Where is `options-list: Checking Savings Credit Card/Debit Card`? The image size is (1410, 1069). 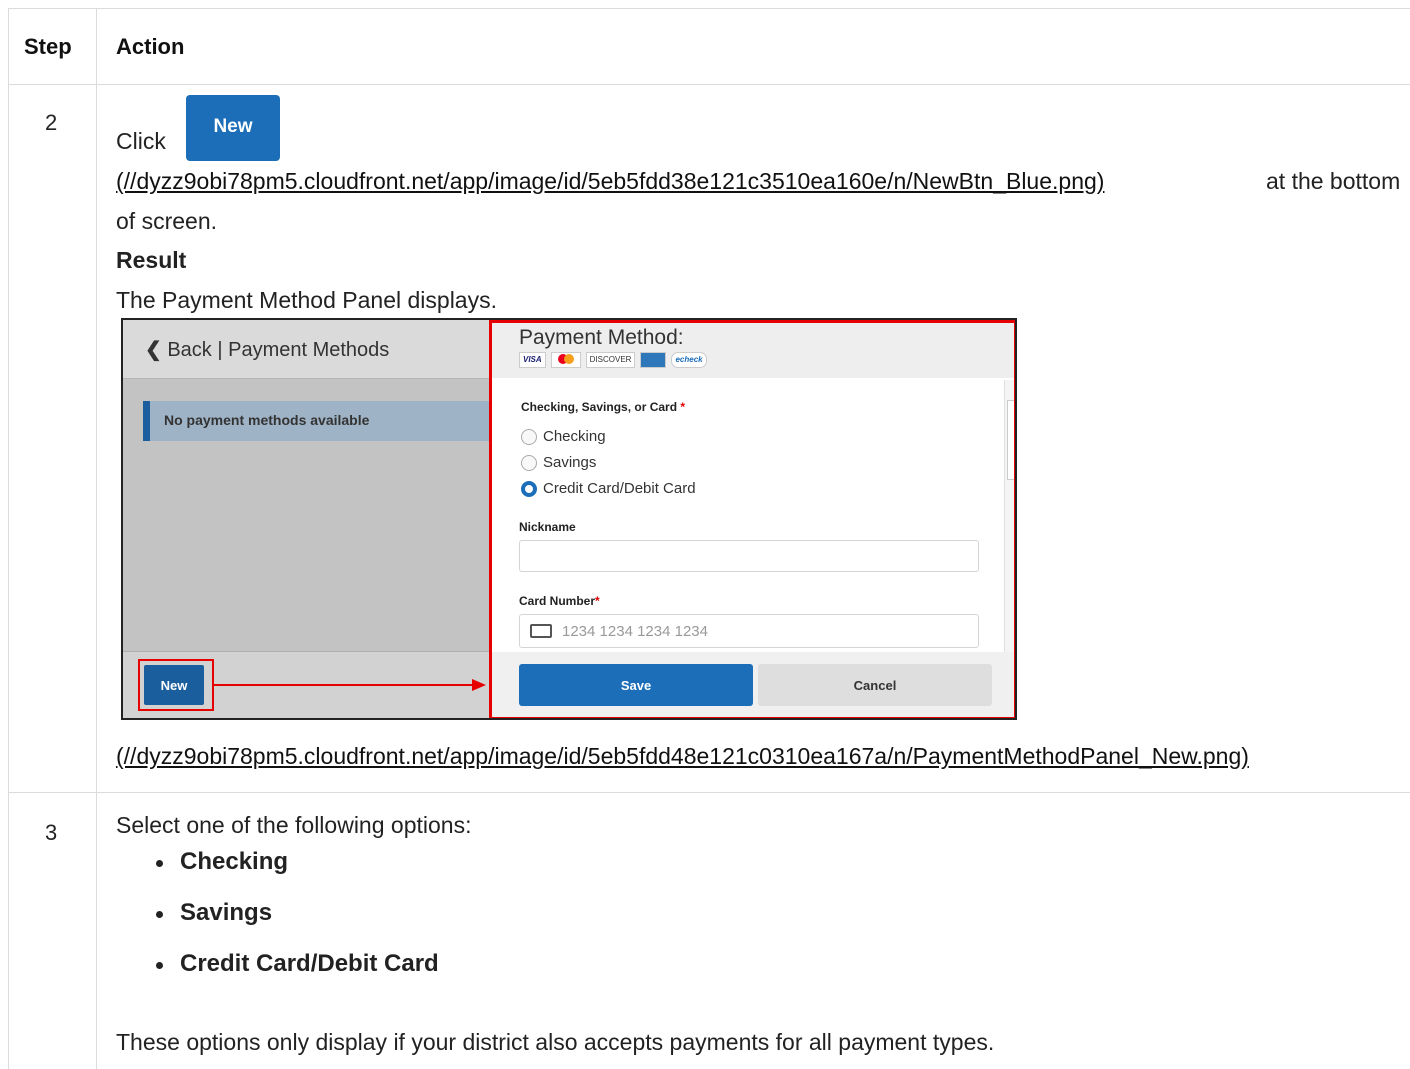
options-list: Checking Savings Credit Card/Debit Card is located at coordinates (294, 924).